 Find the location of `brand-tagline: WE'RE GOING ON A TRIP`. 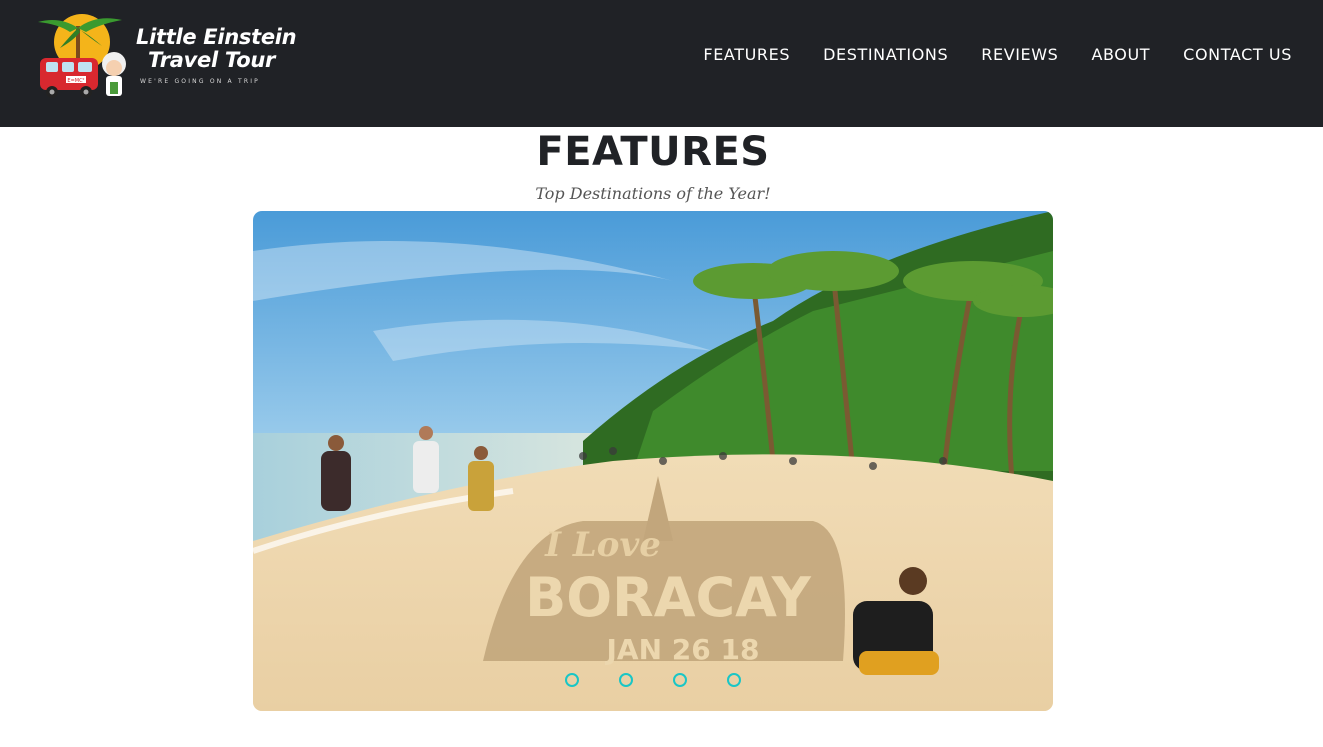

brand-tagline: WE'RE GOING ON A TRIP is located at coordinates (200, 81).